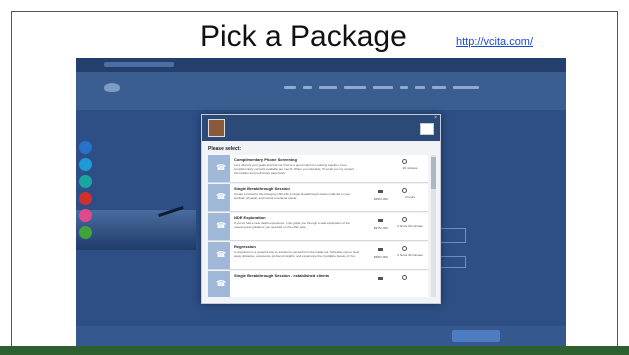  Describe the element at coordinates (321, 128) in the screenshot. I see `modal-header: ×` at that location.